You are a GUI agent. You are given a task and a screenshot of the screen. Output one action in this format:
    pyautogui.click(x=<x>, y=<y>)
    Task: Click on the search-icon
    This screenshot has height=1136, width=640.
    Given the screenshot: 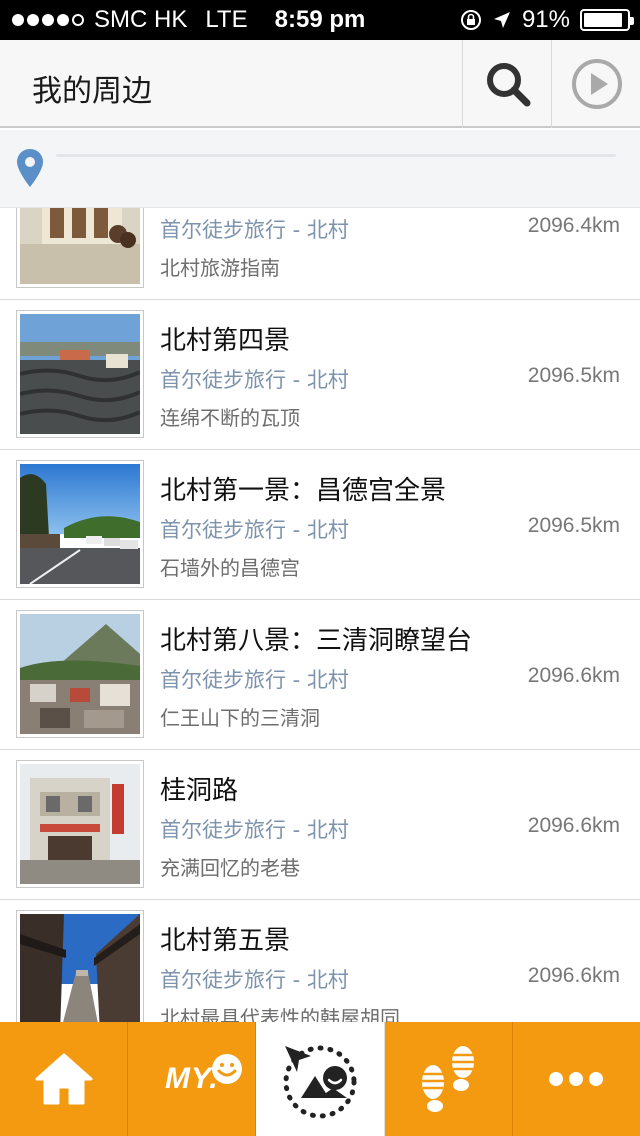 What is the action you would take?
    pyautogui.click(x=508, y=85)
    